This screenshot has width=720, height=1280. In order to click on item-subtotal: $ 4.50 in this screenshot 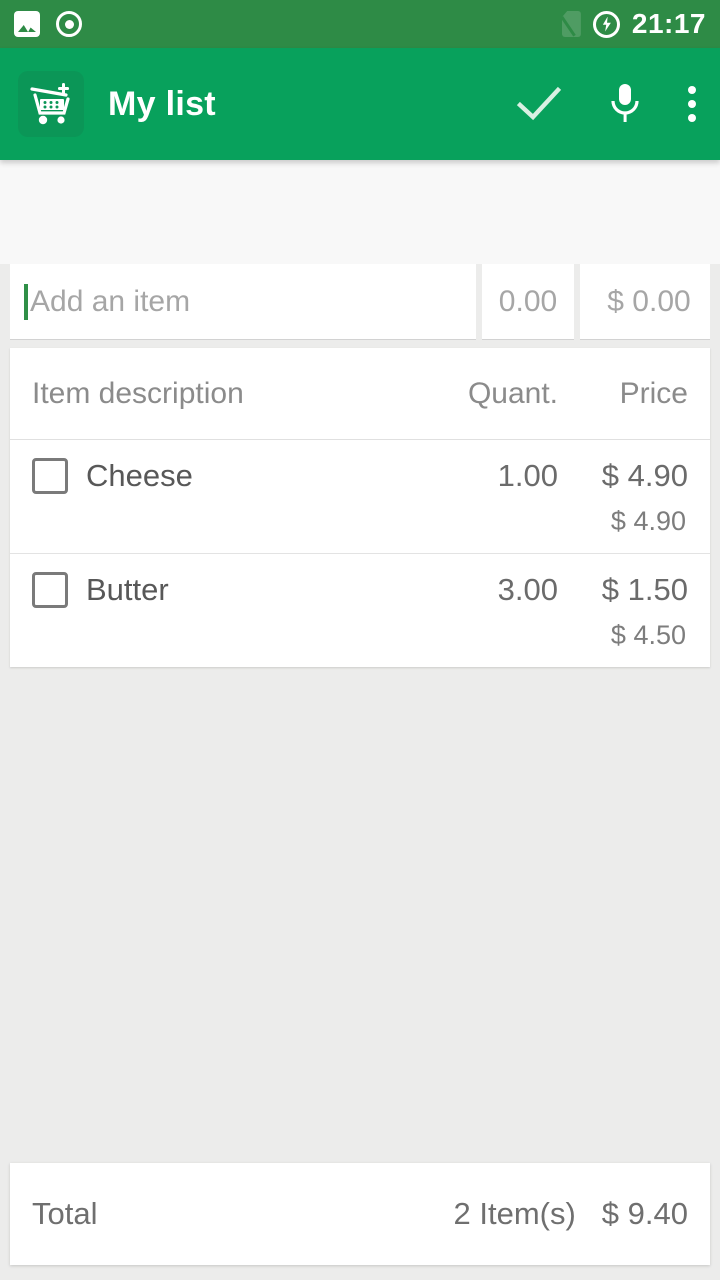, I will do `click(648, 635)`.